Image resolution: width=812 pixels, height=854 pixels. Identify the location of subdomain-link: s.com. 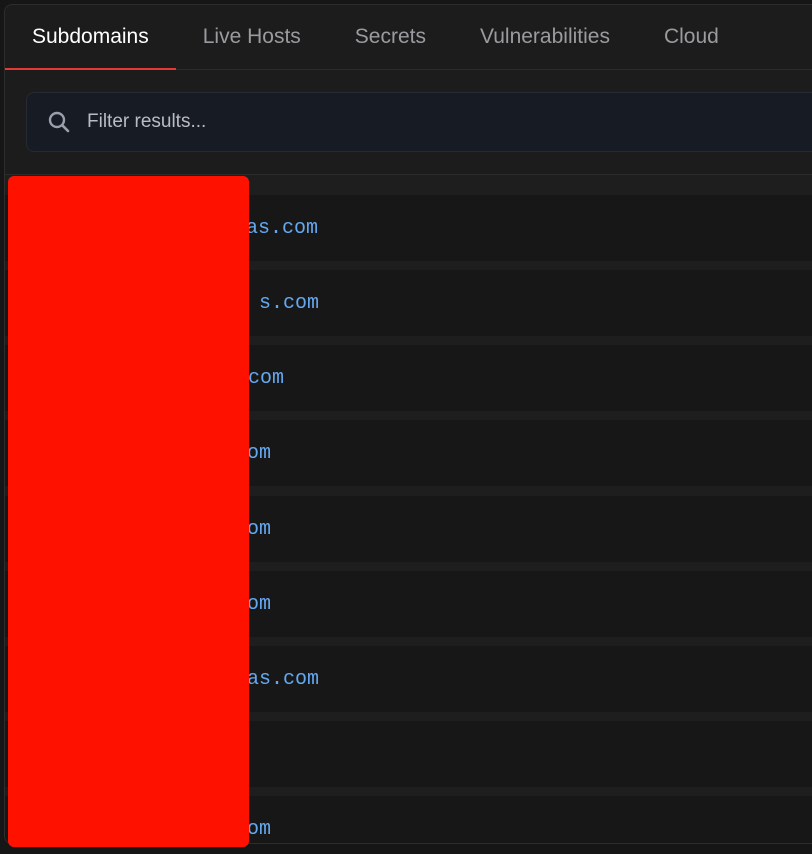
(289, 303).